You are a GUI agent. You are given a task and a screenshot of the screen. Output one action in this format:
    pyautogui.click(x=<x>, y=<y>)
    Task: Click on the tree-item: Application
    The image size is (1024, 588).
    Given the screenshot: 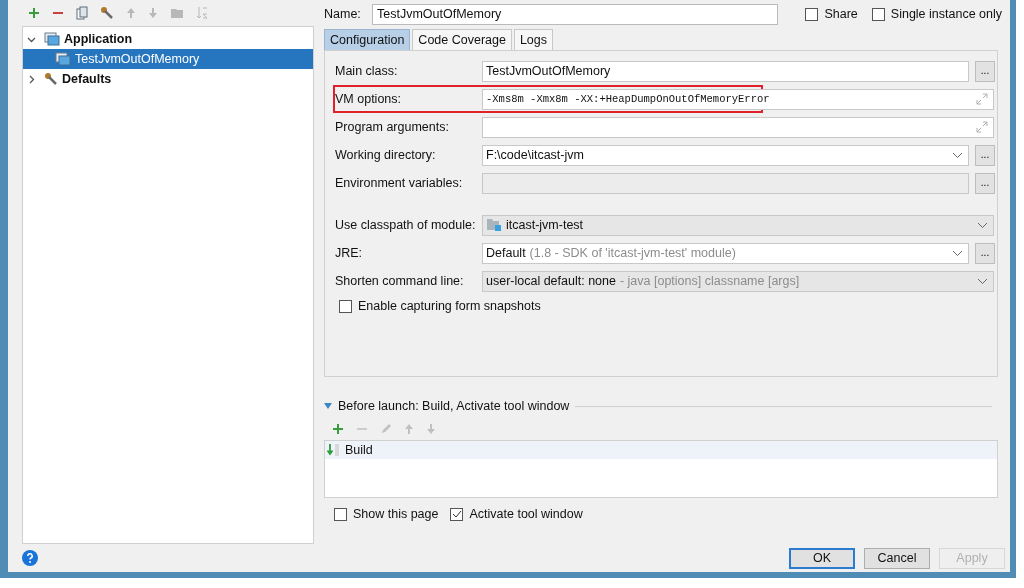 What is the action you would take?
    pyautogui.click(x=168, y=39)
    